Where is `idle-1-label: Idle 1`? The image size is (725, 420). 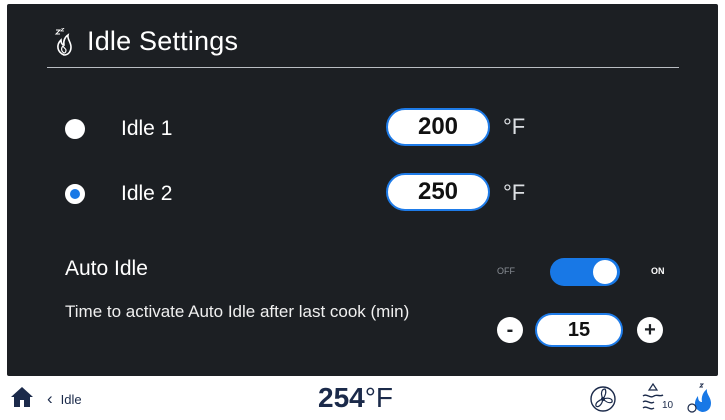
idle-1-label: Idle 1 is located at coordinates (147, 128).